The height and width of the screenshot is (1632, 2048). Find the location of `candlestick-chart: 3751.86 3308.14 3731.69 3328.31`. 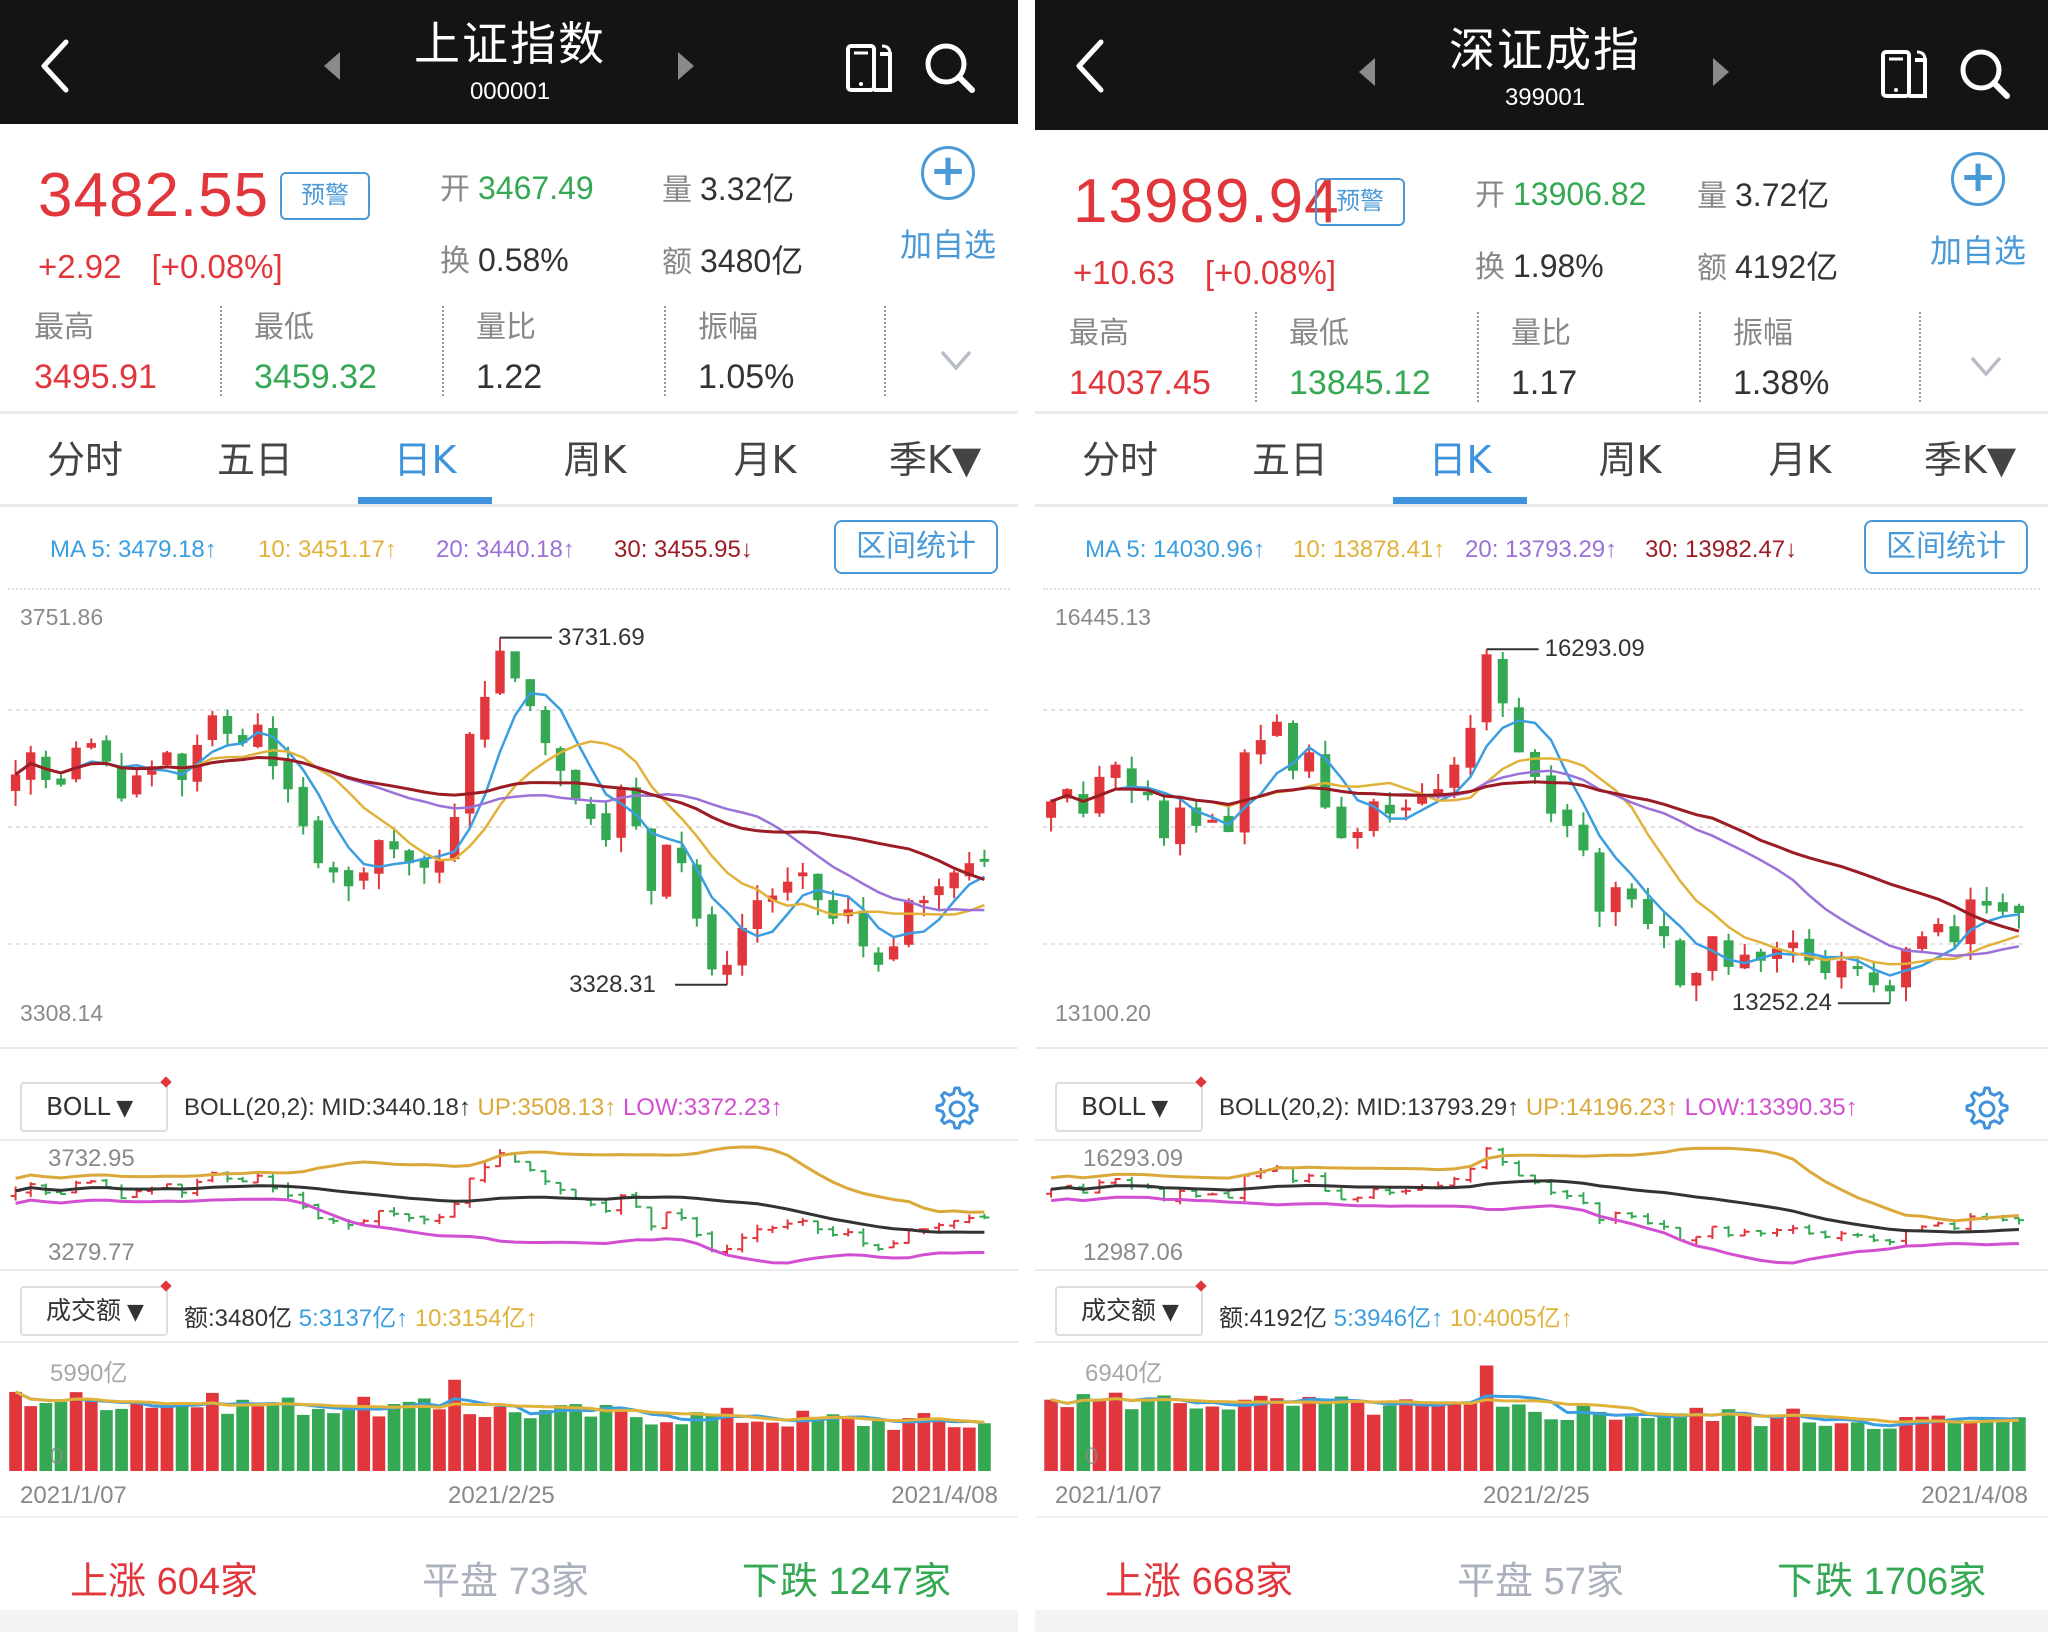

candlestick-chart: 3751.86 3308.14 3731.69 3328.31 is located at coordinates (509, 819).